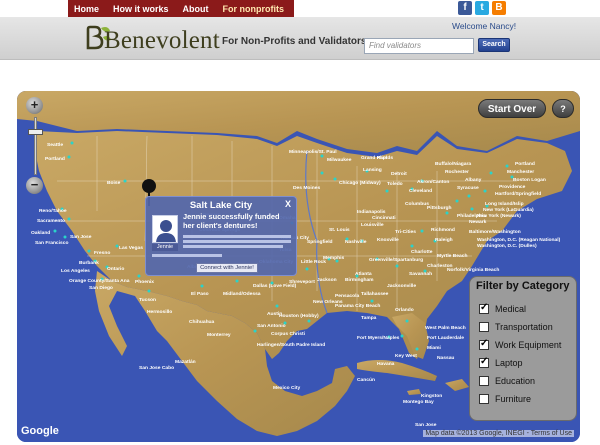 The width and height of the screenshot is (600, 445). What do you see at coordinates (227, 268) in the screenshot?
I see `connect-button: Connect with Jennie!` at bounding box center [227, 268].